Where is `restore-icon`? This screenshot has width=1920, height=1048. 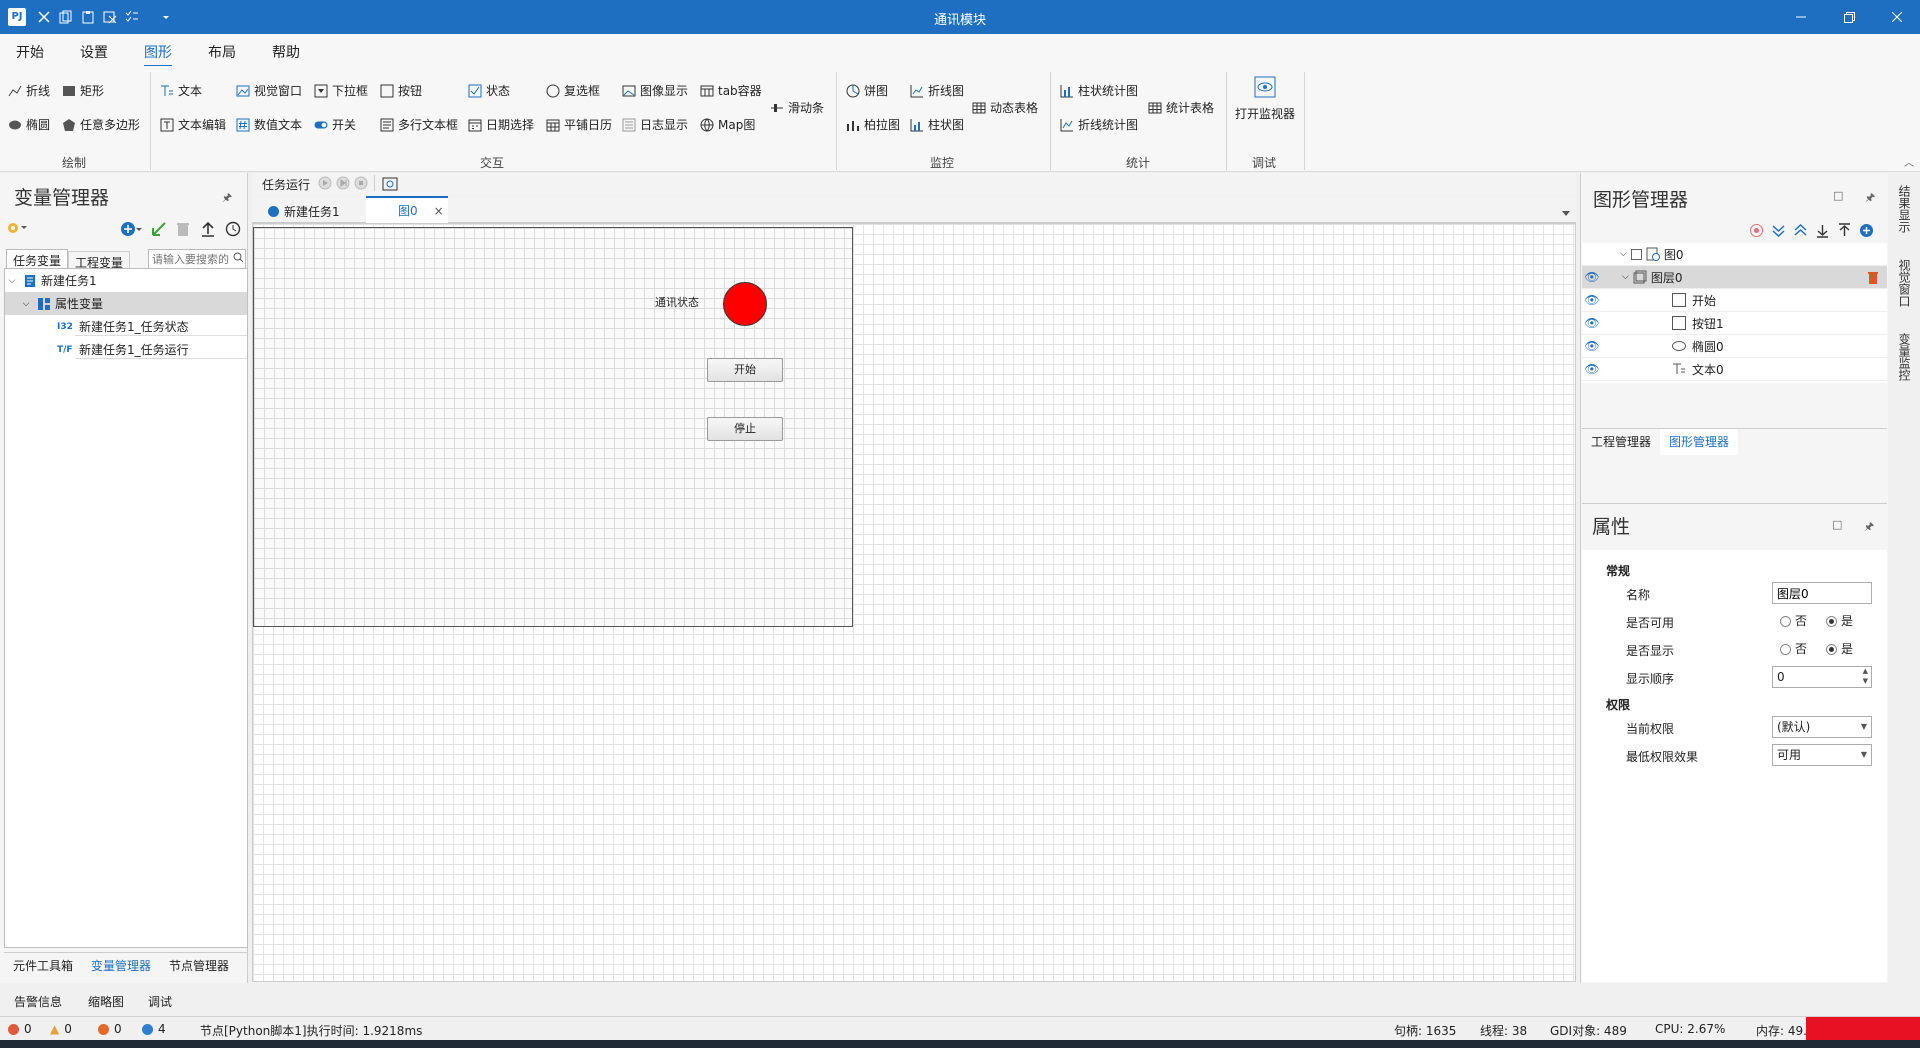
restore-icon is located at coordinates (1849, 17).